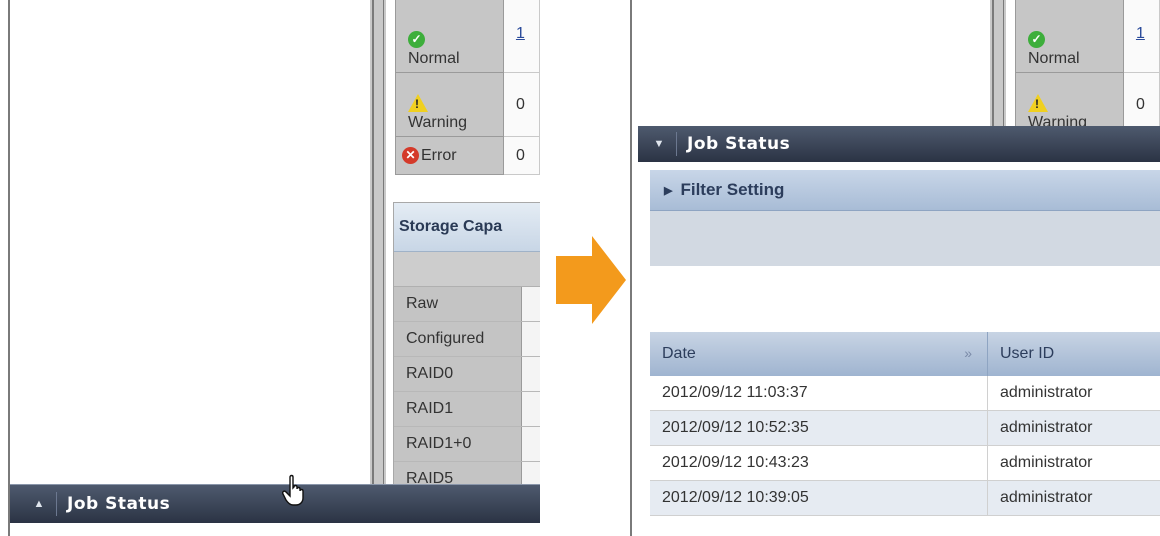 Image resolution: width=1160 pixels, height=536 pixels. I want to click on capacity-row: Raw, so click(467, 304).